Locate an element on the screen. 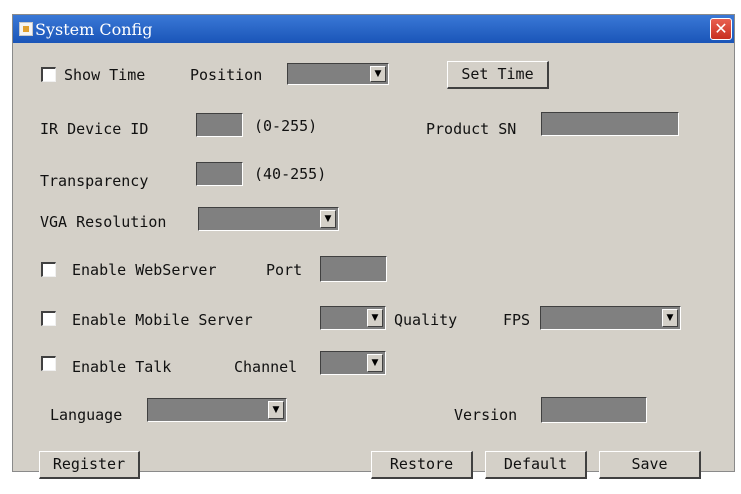  set-time-button: Set Time is located at coordinates (498, 75).